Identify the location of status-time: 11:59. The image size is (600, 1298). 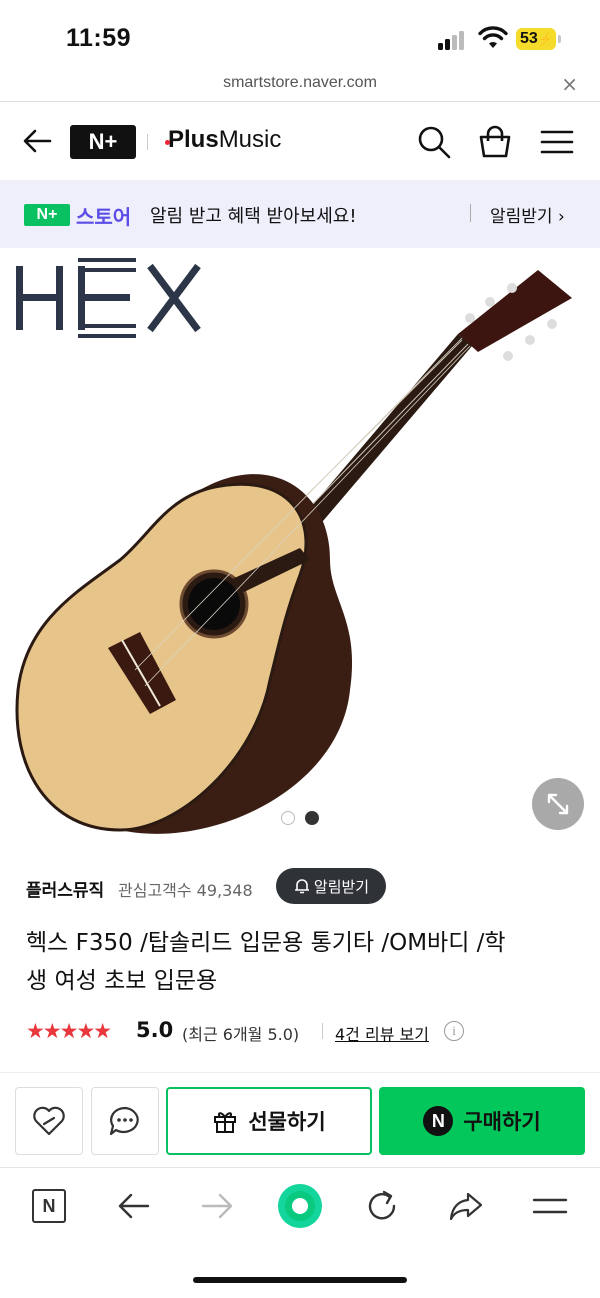
(99, 38).